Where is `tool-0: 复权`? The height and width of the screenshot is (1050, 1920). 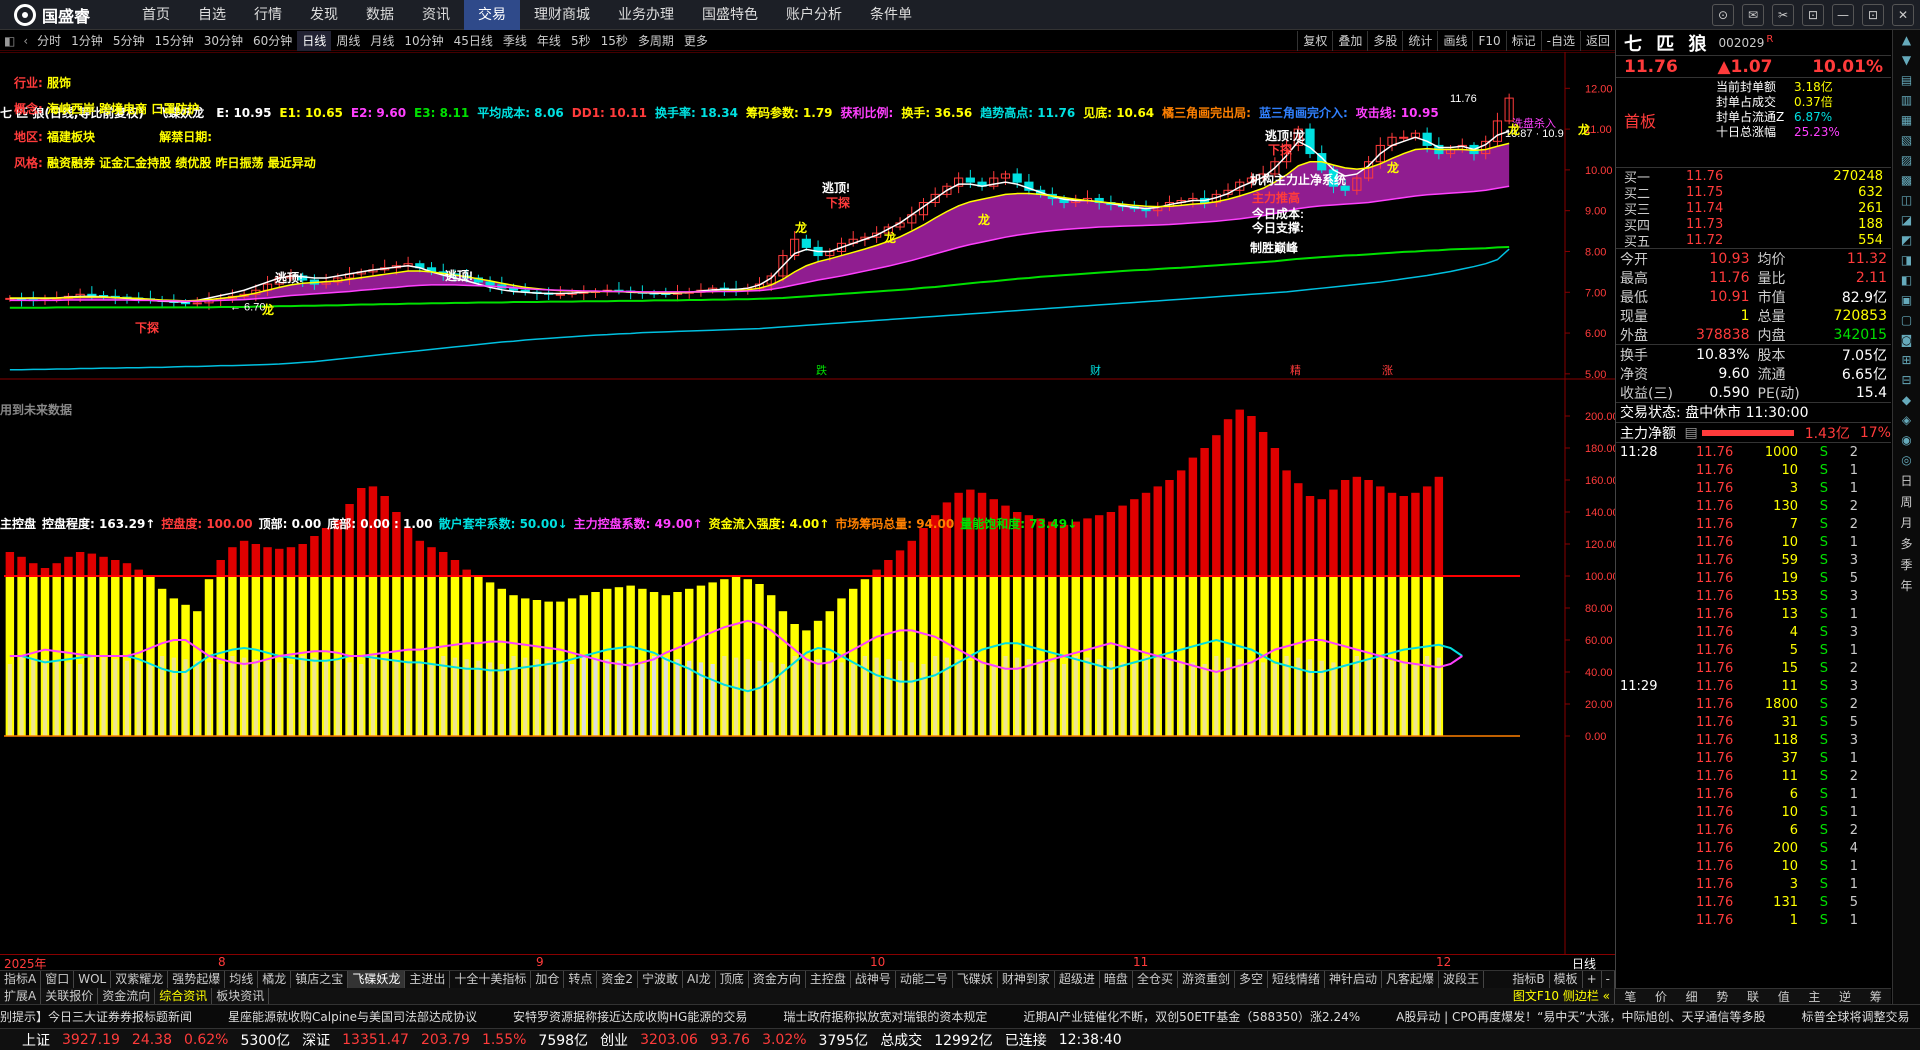 tool-0: 复权 is located at coordinates (1314, 41).